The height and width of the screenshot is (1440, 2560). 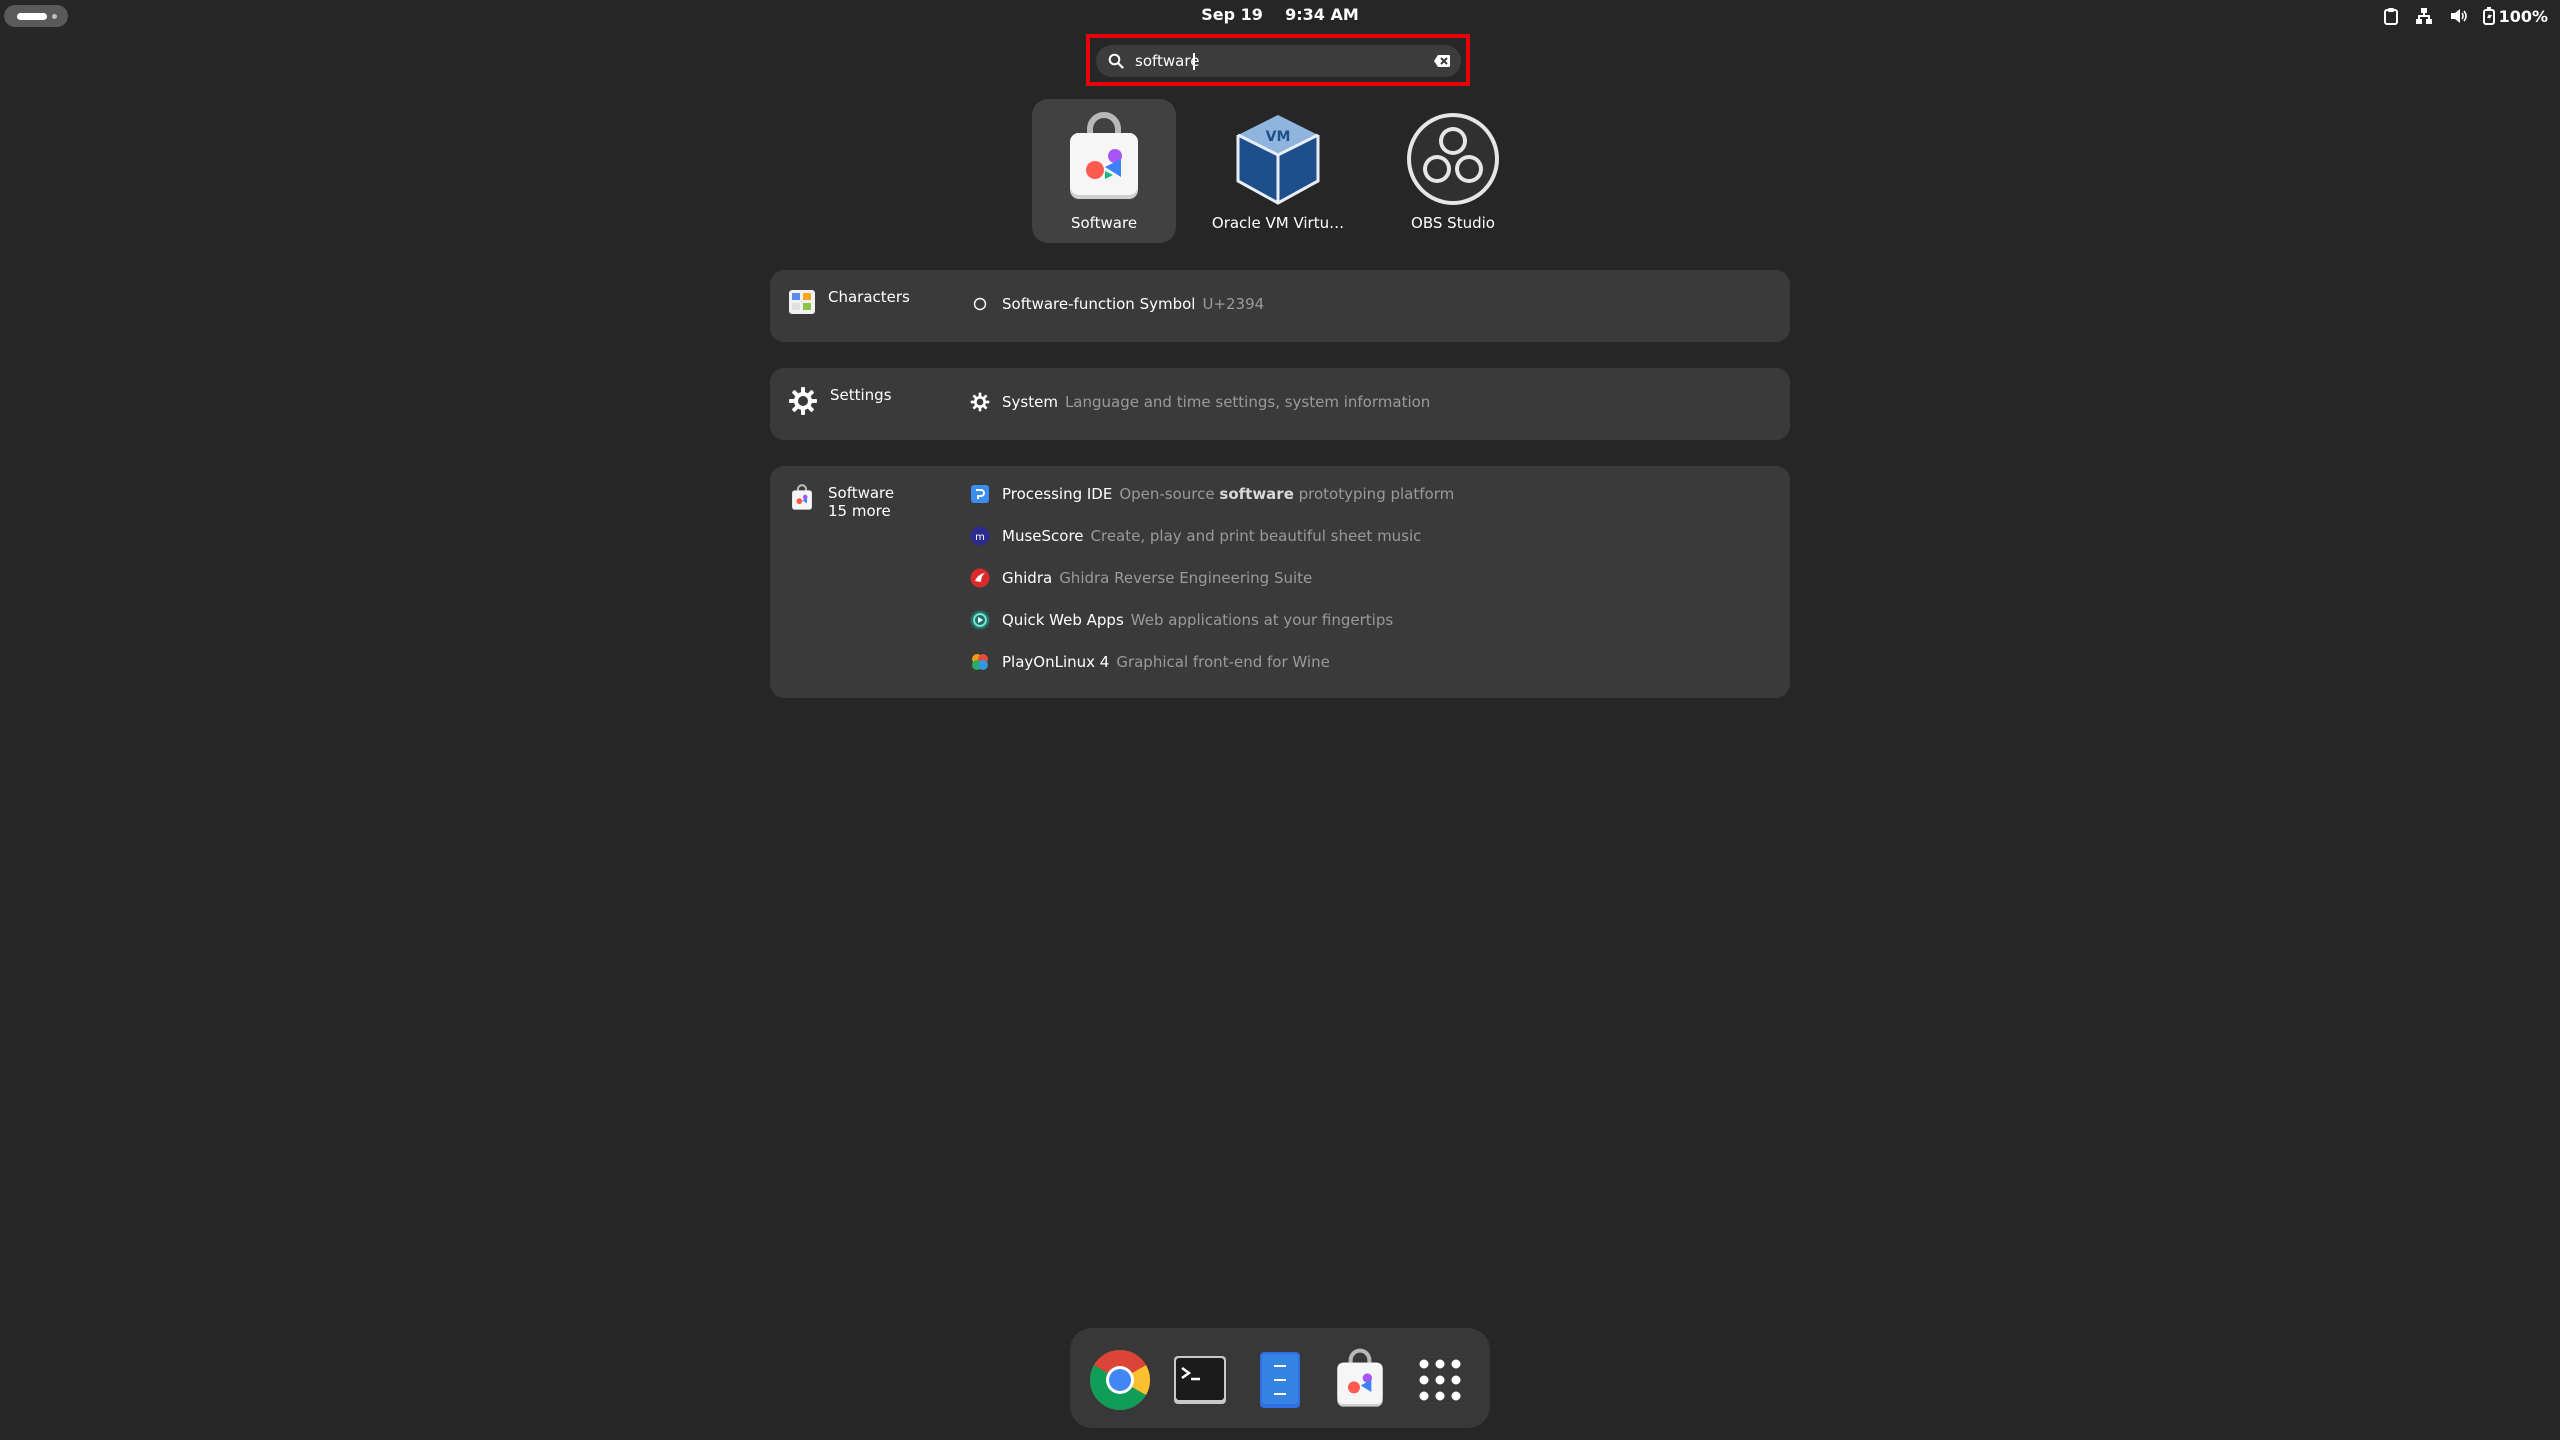 I want to click on settings-gear-icon, so click(x=803, y=403).